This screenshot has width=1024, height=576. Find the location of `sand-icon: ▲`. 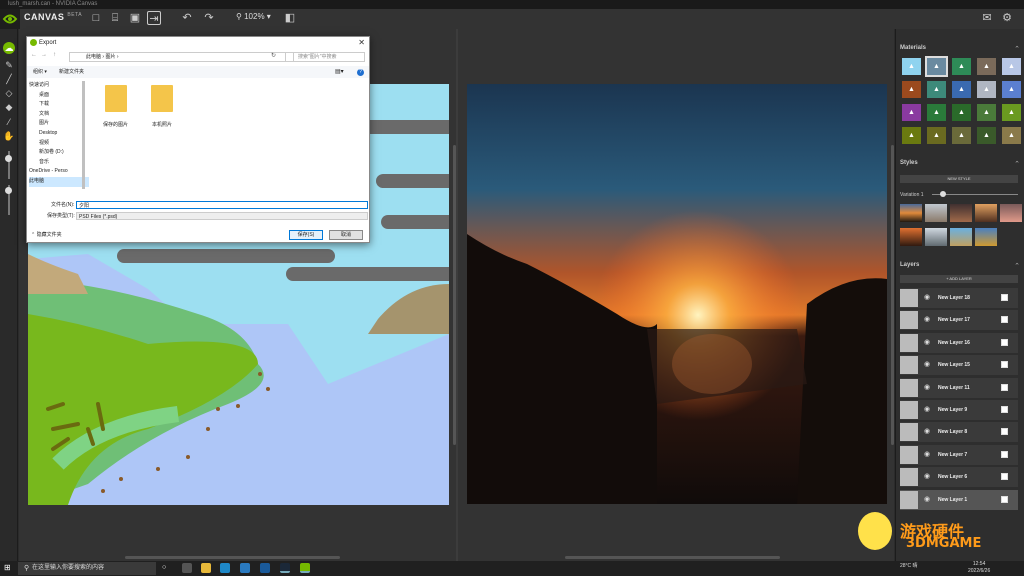

sand-icon: ▲ is located at coordinates (986, 89).